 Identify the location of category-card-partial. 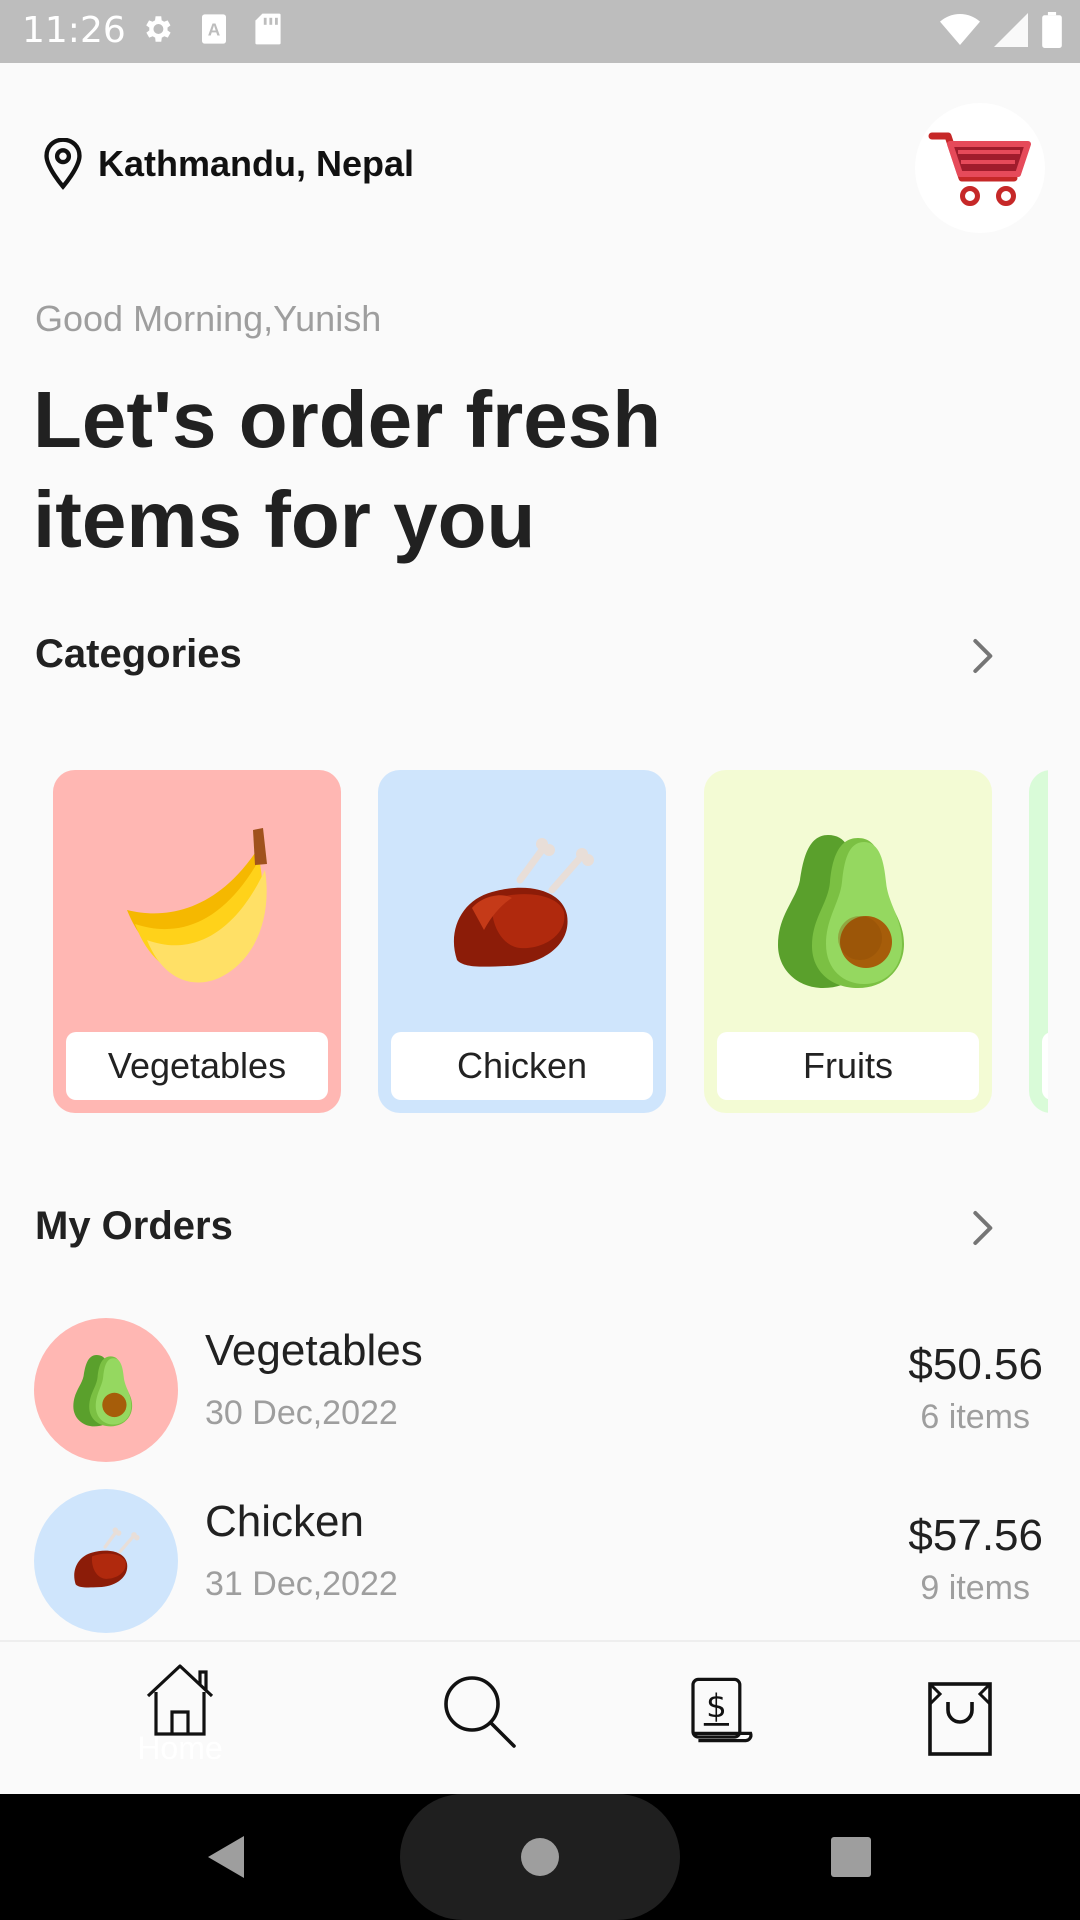
(1038, 941).